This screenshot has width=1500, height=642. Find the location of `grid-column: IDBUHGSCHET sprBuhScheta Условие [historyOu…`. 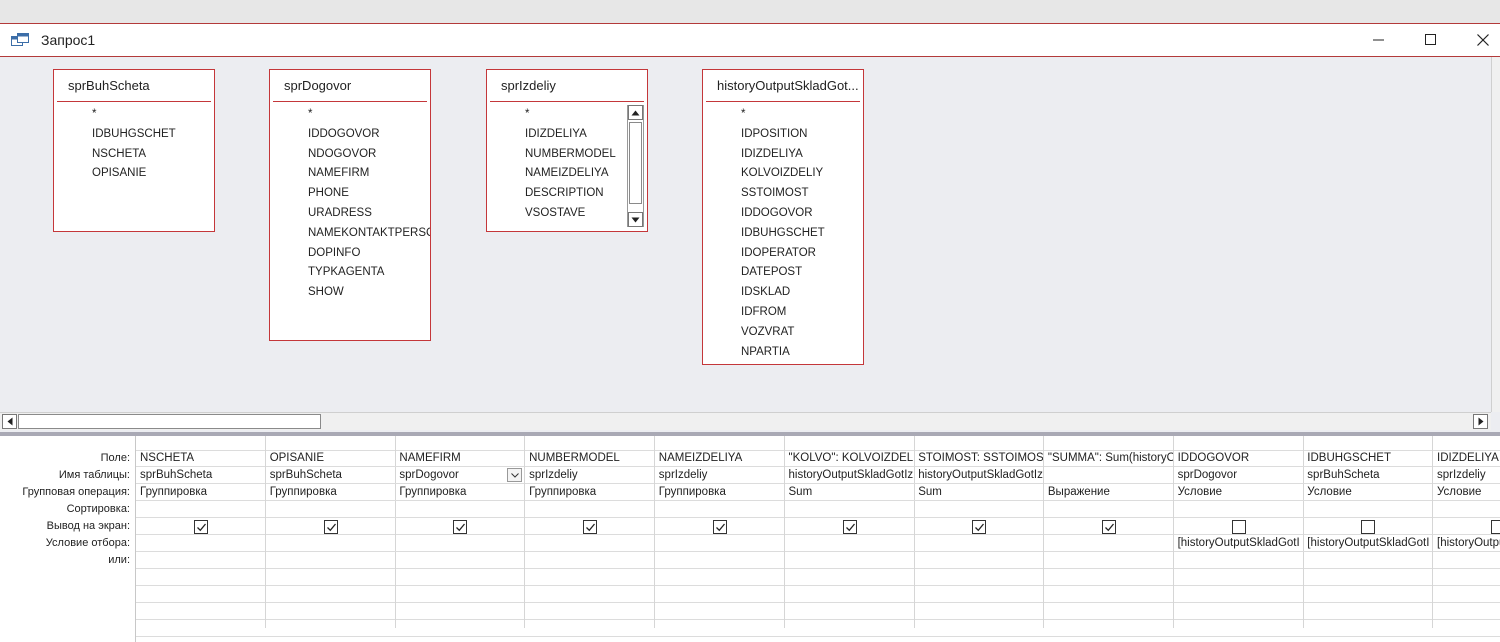

grid-column: IDBUHGSCHET sprBuhScheta Условие [historyOu… is located at coordinates (1368, 532).